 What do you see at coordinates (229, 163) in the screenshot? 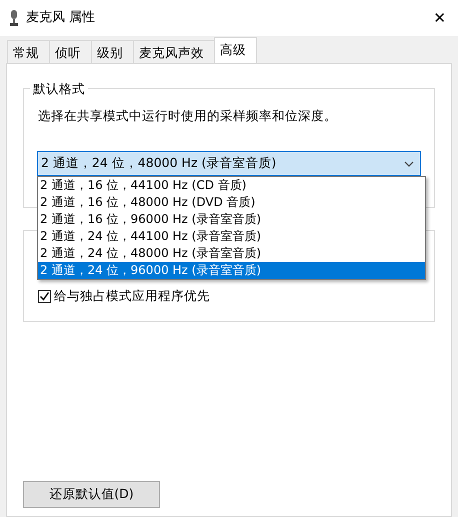
I see `format-dropdown: 2 通道，24 位，48000 Hz (录音室音质)` at bounding box center [229, 163].